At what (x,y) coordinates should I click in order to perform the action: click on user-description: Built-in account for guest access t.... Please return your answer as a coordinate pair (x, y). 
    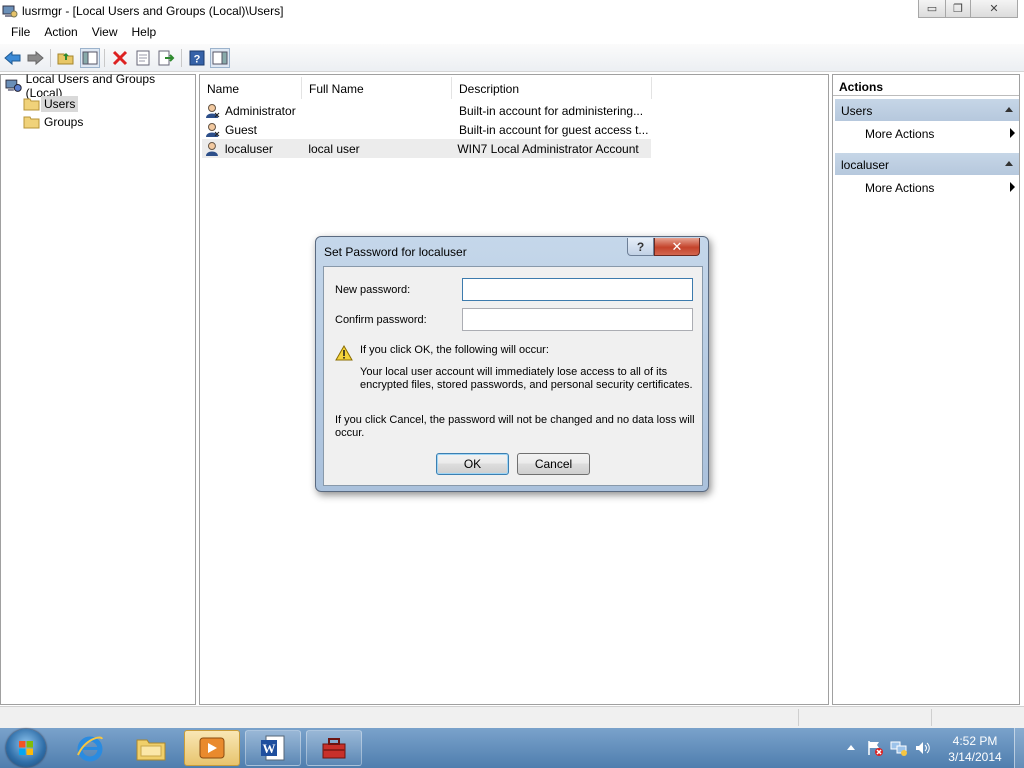
    Looking at the image, I should click on (554, 129).